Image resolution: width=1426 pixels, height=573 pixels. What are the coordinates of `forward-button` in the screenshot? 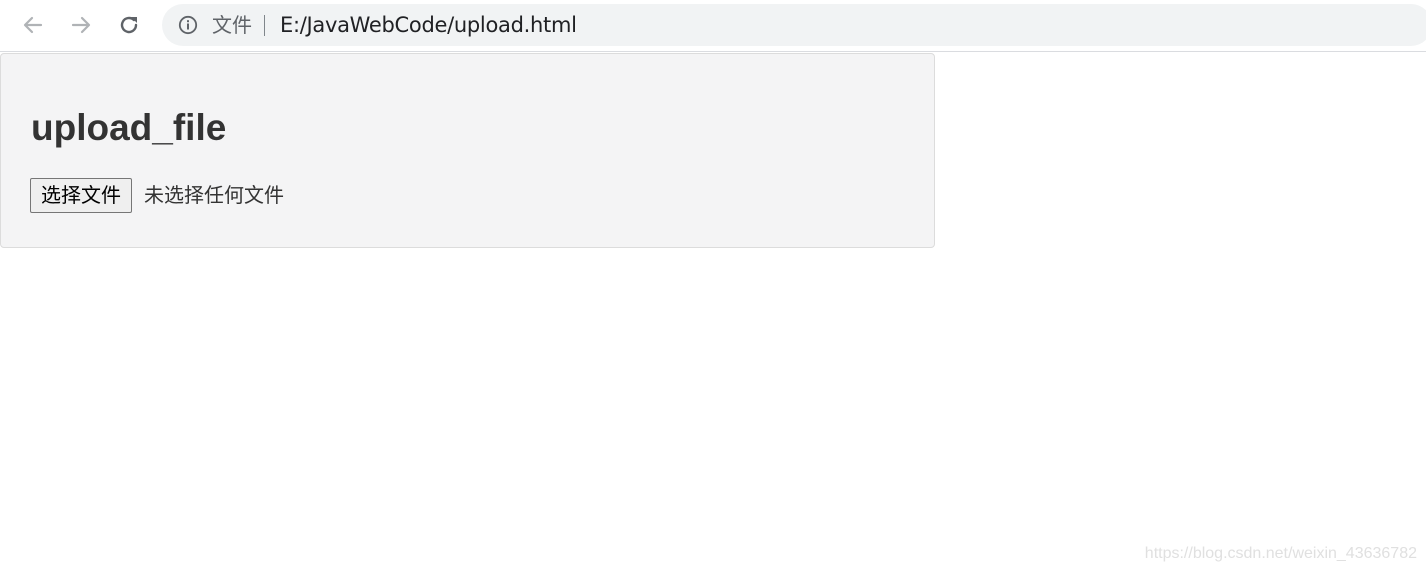 It's located at (81, 25).